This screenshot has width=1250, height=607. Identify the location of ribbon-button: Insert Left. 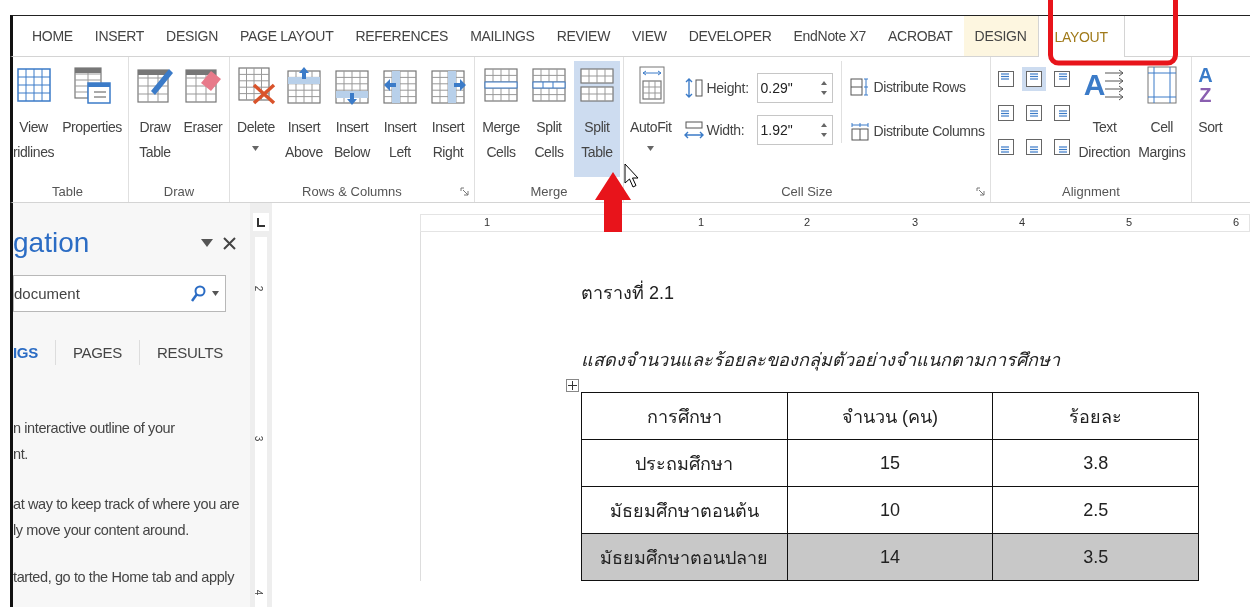
(399, 119).